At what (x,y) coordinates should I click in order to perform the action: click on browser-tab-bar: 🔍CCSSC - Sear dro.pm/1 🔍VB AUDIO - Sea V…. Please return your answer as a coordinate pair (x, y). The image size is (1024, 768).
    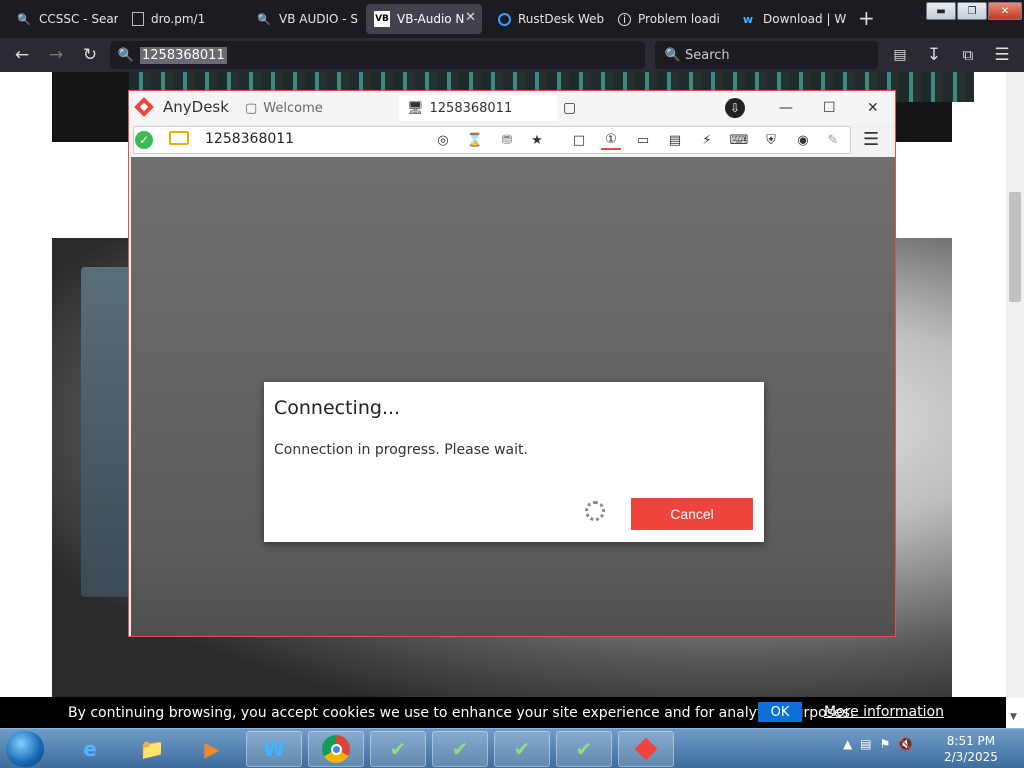
    Looking at the image, I should click on (512, 19).